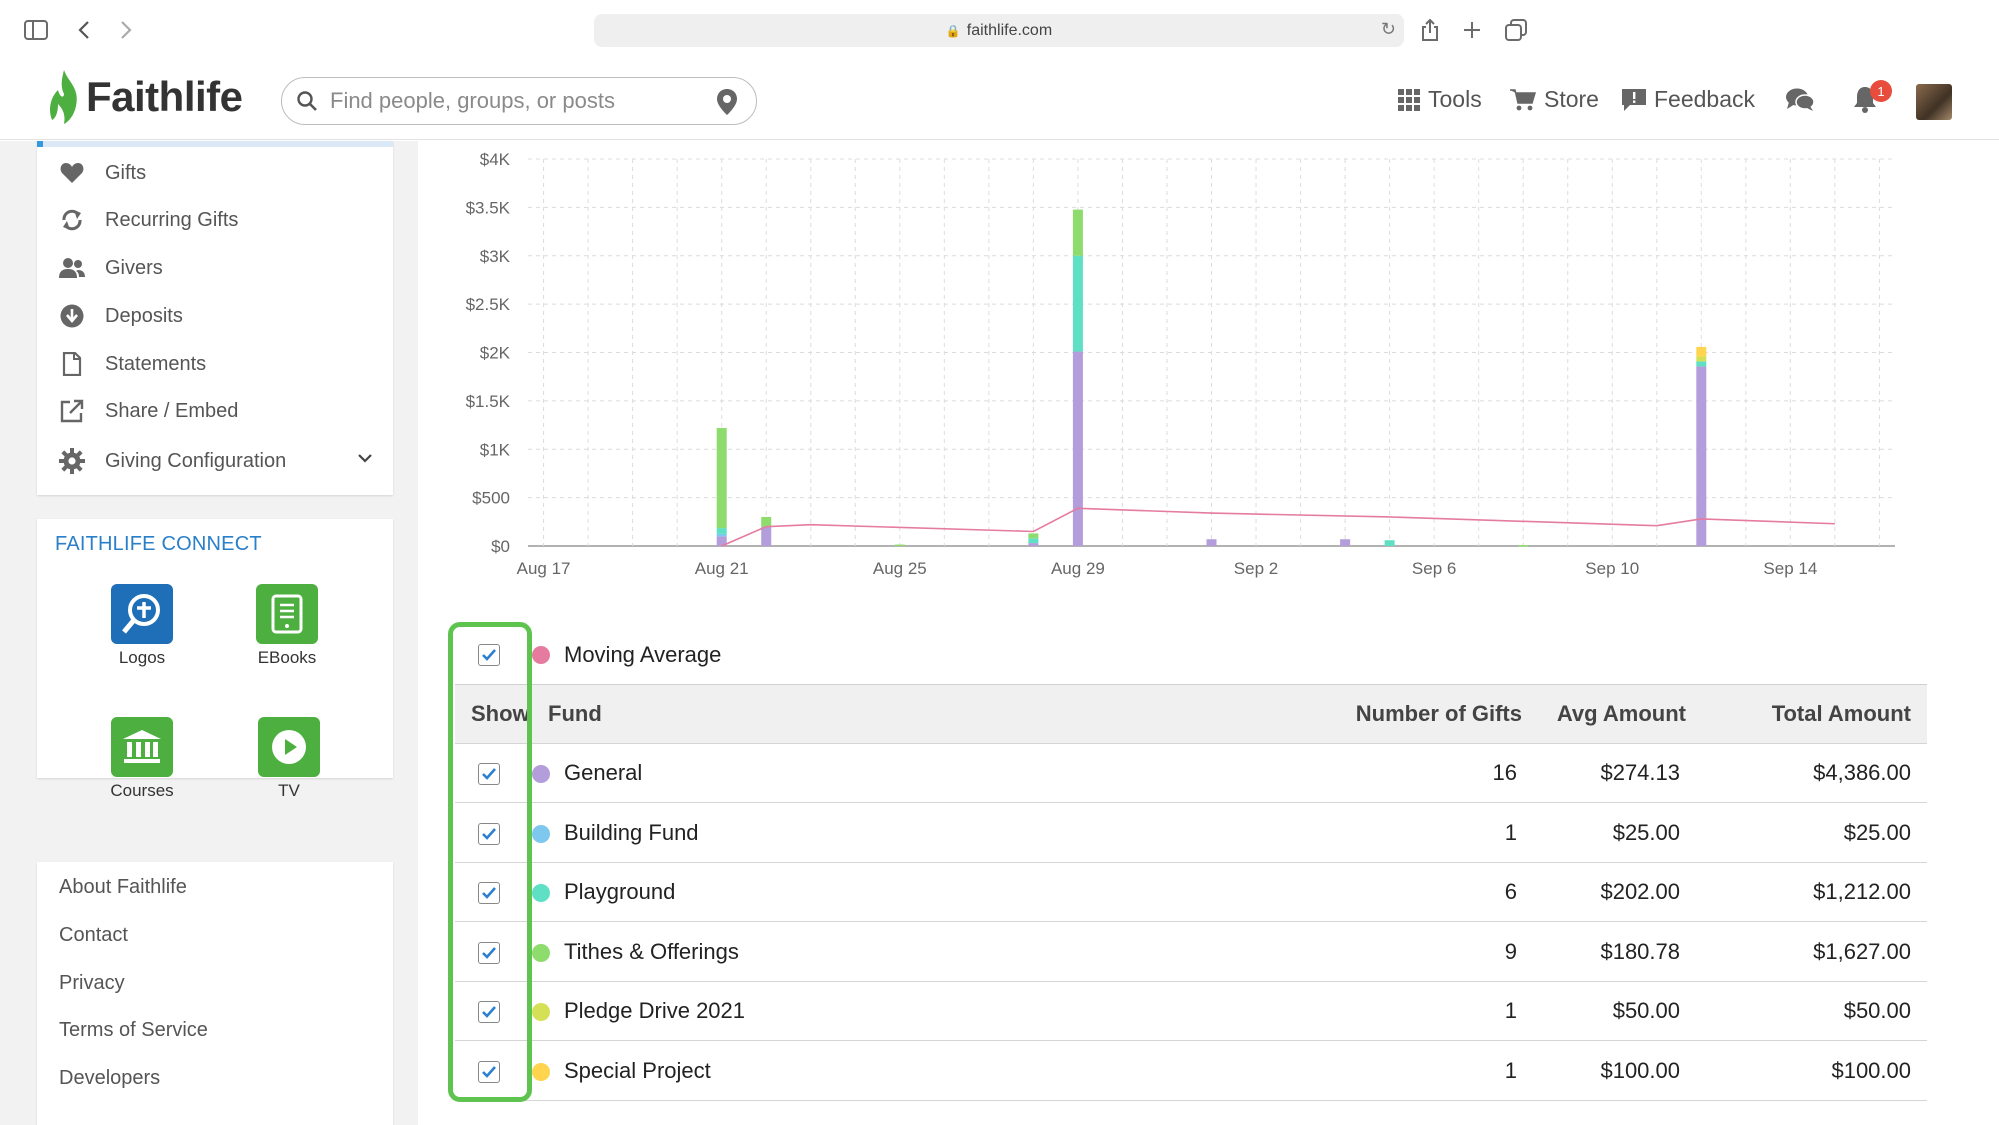 The image size is (1999, 1125). What do you see at coordinates (1621, 714) in the screenshot?
I see `header-avg-amount: Avg Amount` at bounding box center [1621, 714].